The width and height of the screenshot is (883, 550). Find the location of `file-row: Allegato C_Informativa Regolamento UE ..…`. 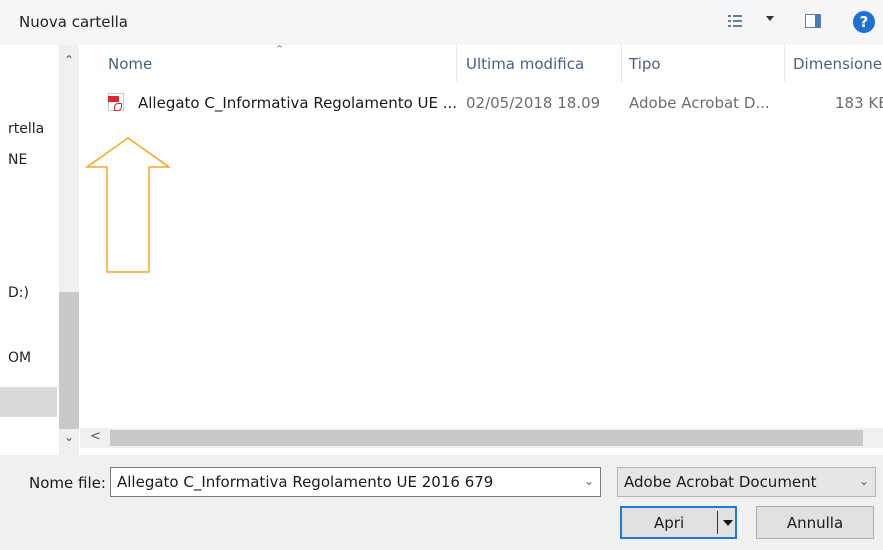

file-row: Allegato C_Informativa Regolamento UE ..… is located at coordinates (493, 103).